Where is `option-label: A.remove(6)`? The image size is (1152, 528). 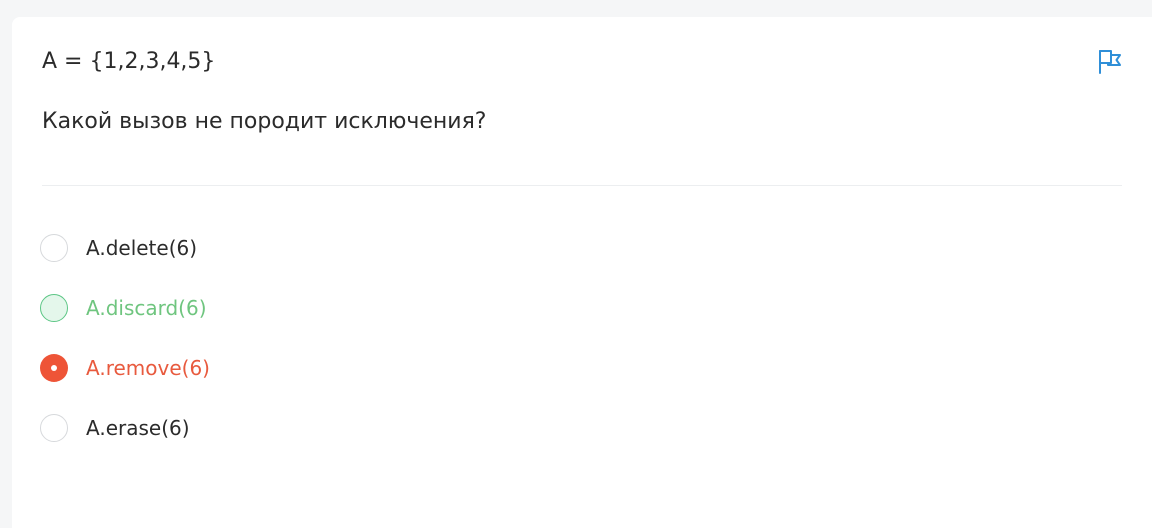
option-label: A.remove(6) is located at coordinates (148, 368).